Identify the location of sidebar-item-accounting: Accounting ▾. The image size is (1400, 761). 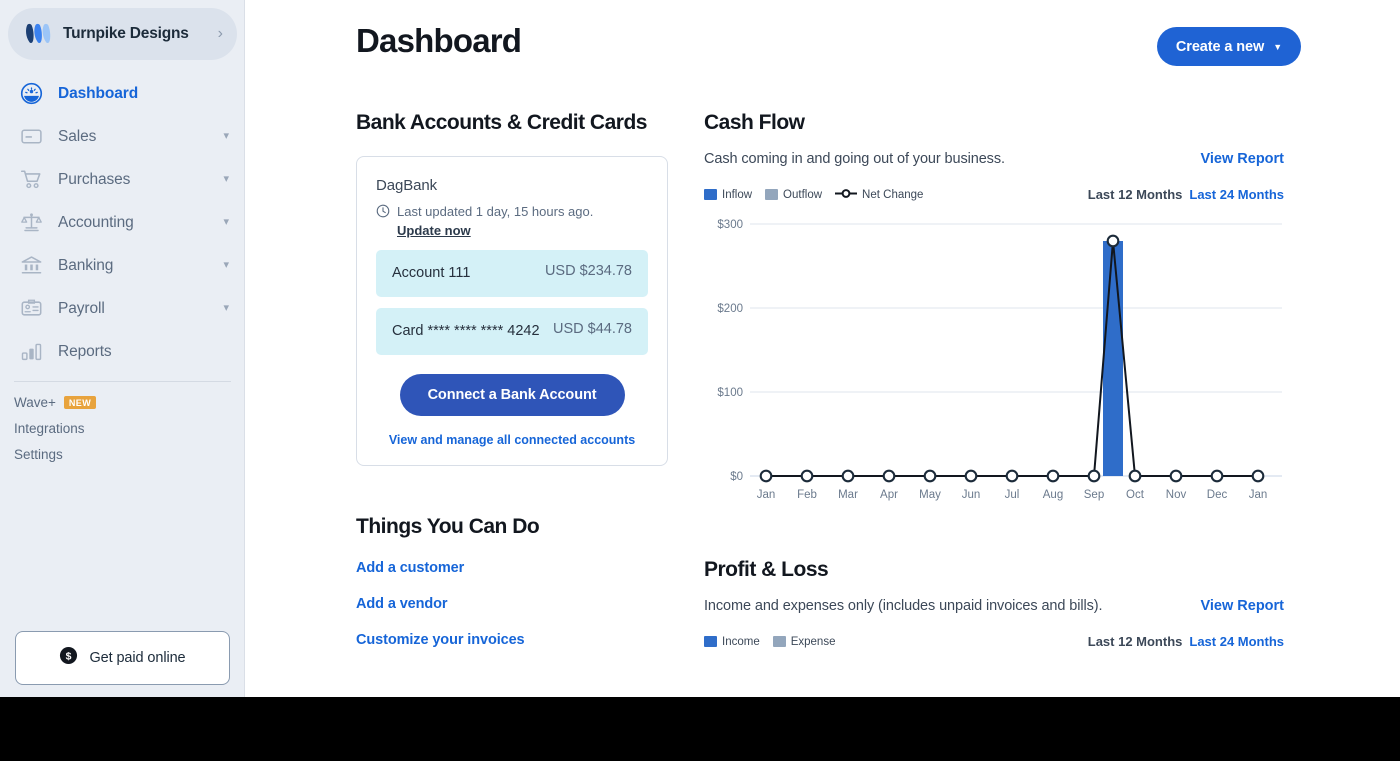
(122, 222).